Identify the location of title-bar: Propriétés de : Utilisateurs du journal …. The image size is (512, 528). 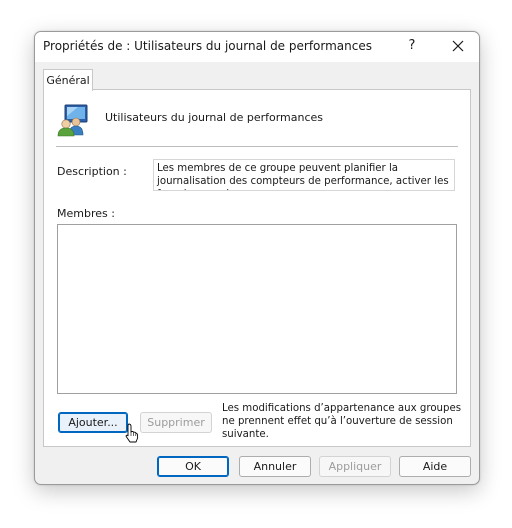
(257, 47).